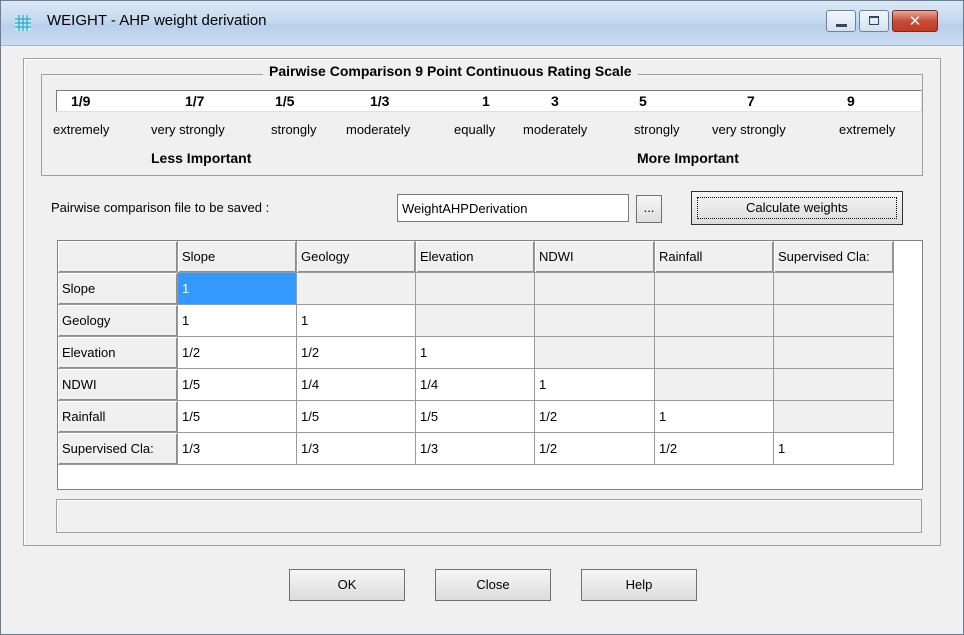  I want to click on maximize-button, so click(874, 21).